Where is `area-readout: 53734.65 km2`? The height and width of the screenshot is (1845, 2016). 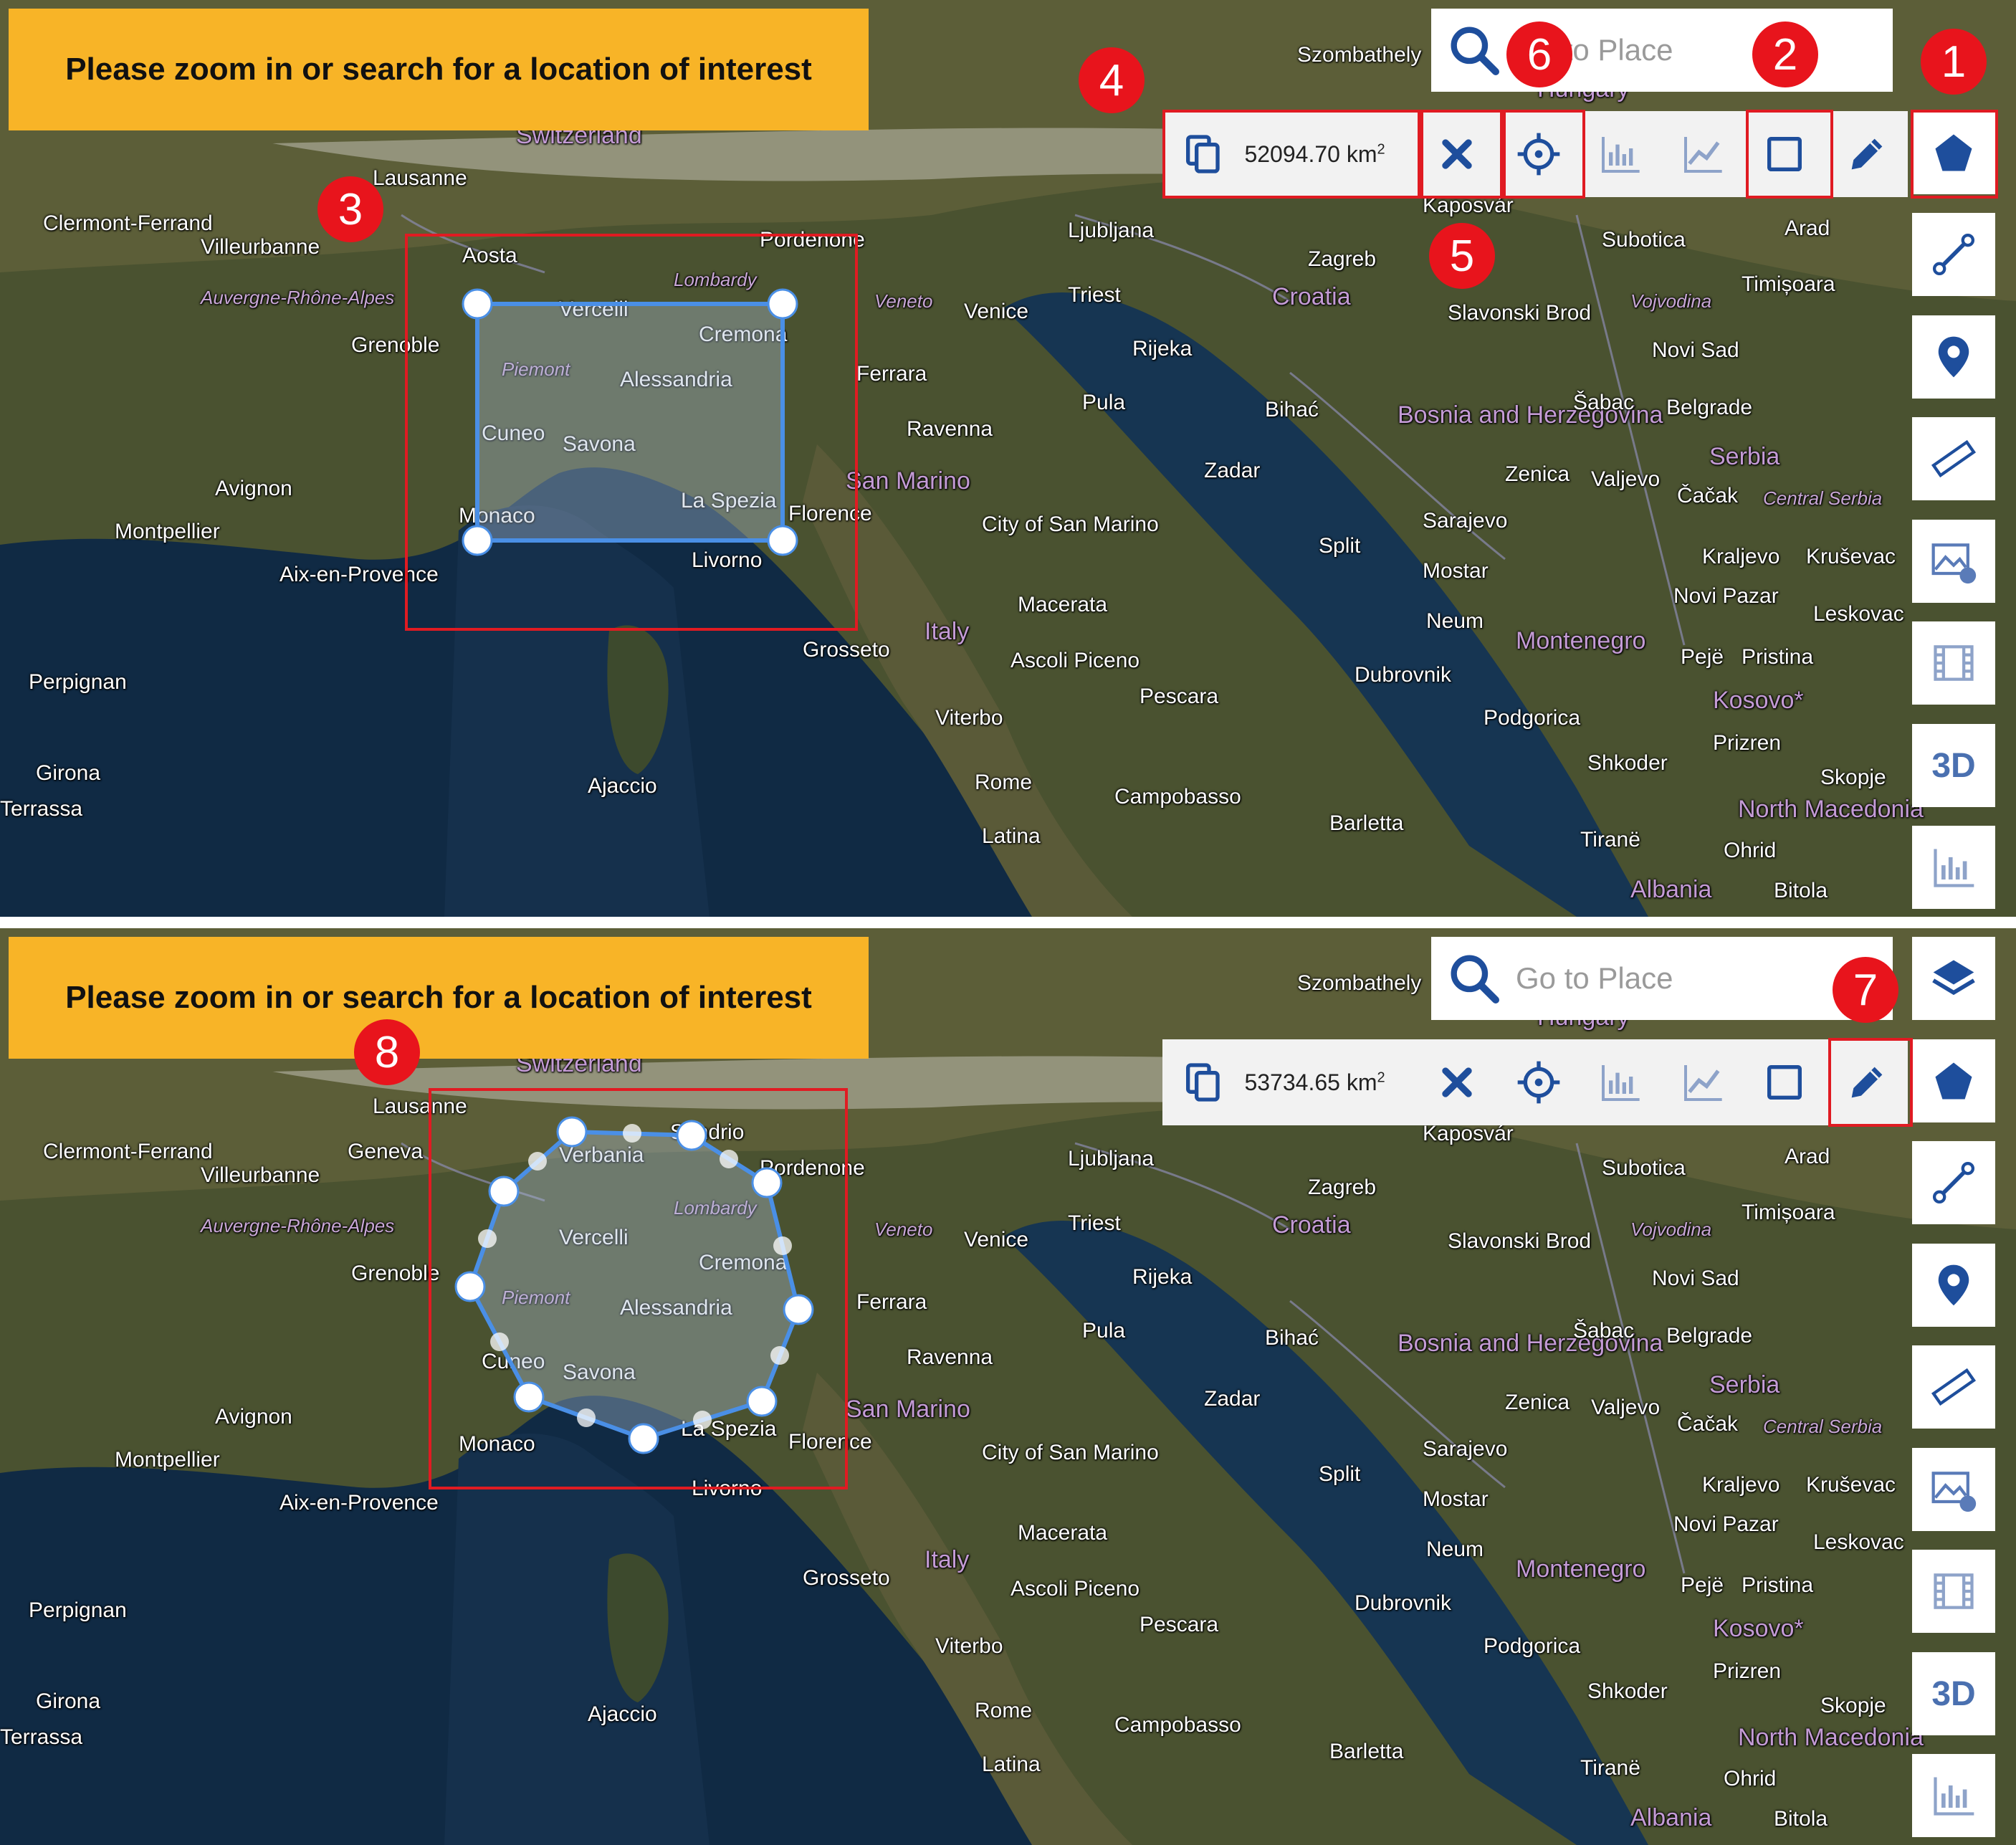 area-readout: 53734.65 km2 is located at coordinates (1329, 1082).